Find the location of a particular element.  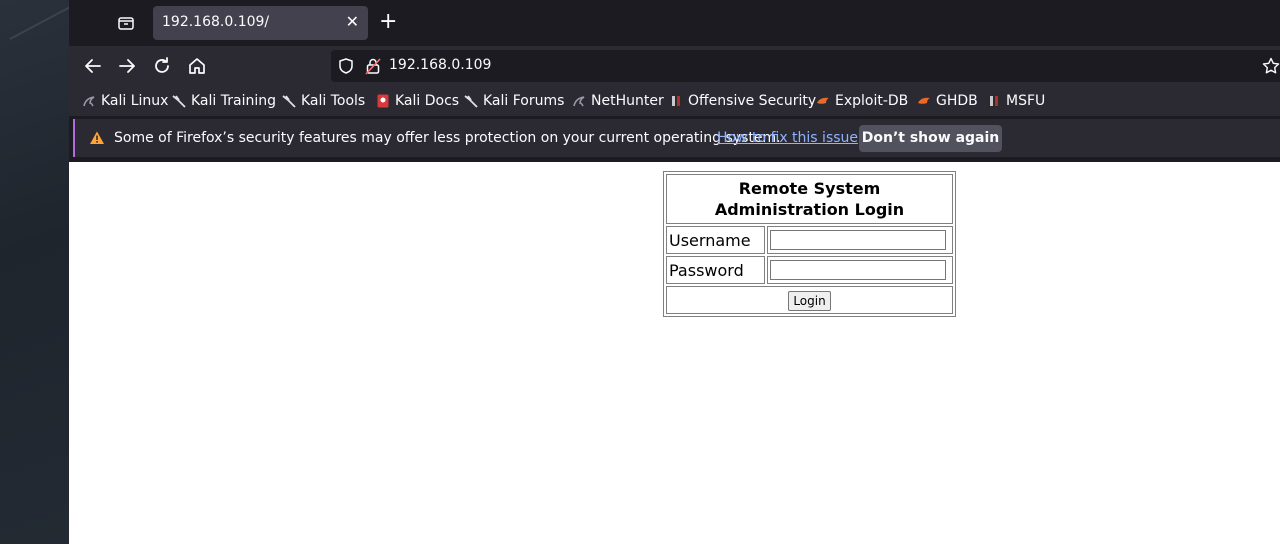

bookmark-kali-docs: Kali Docs is located at coordinates (417, 101).